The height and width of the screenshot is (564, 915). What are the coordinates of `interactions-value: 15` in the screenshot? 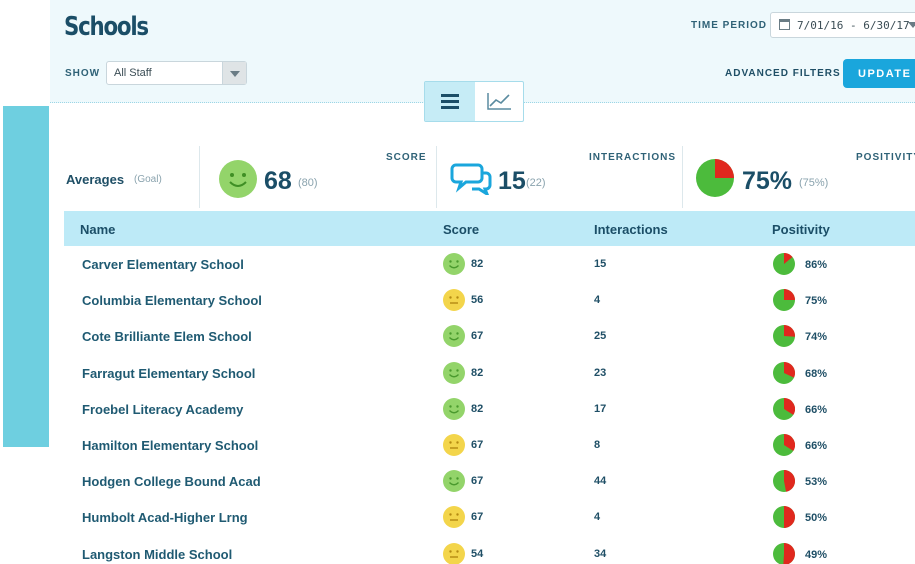 It's located at (600, 264).